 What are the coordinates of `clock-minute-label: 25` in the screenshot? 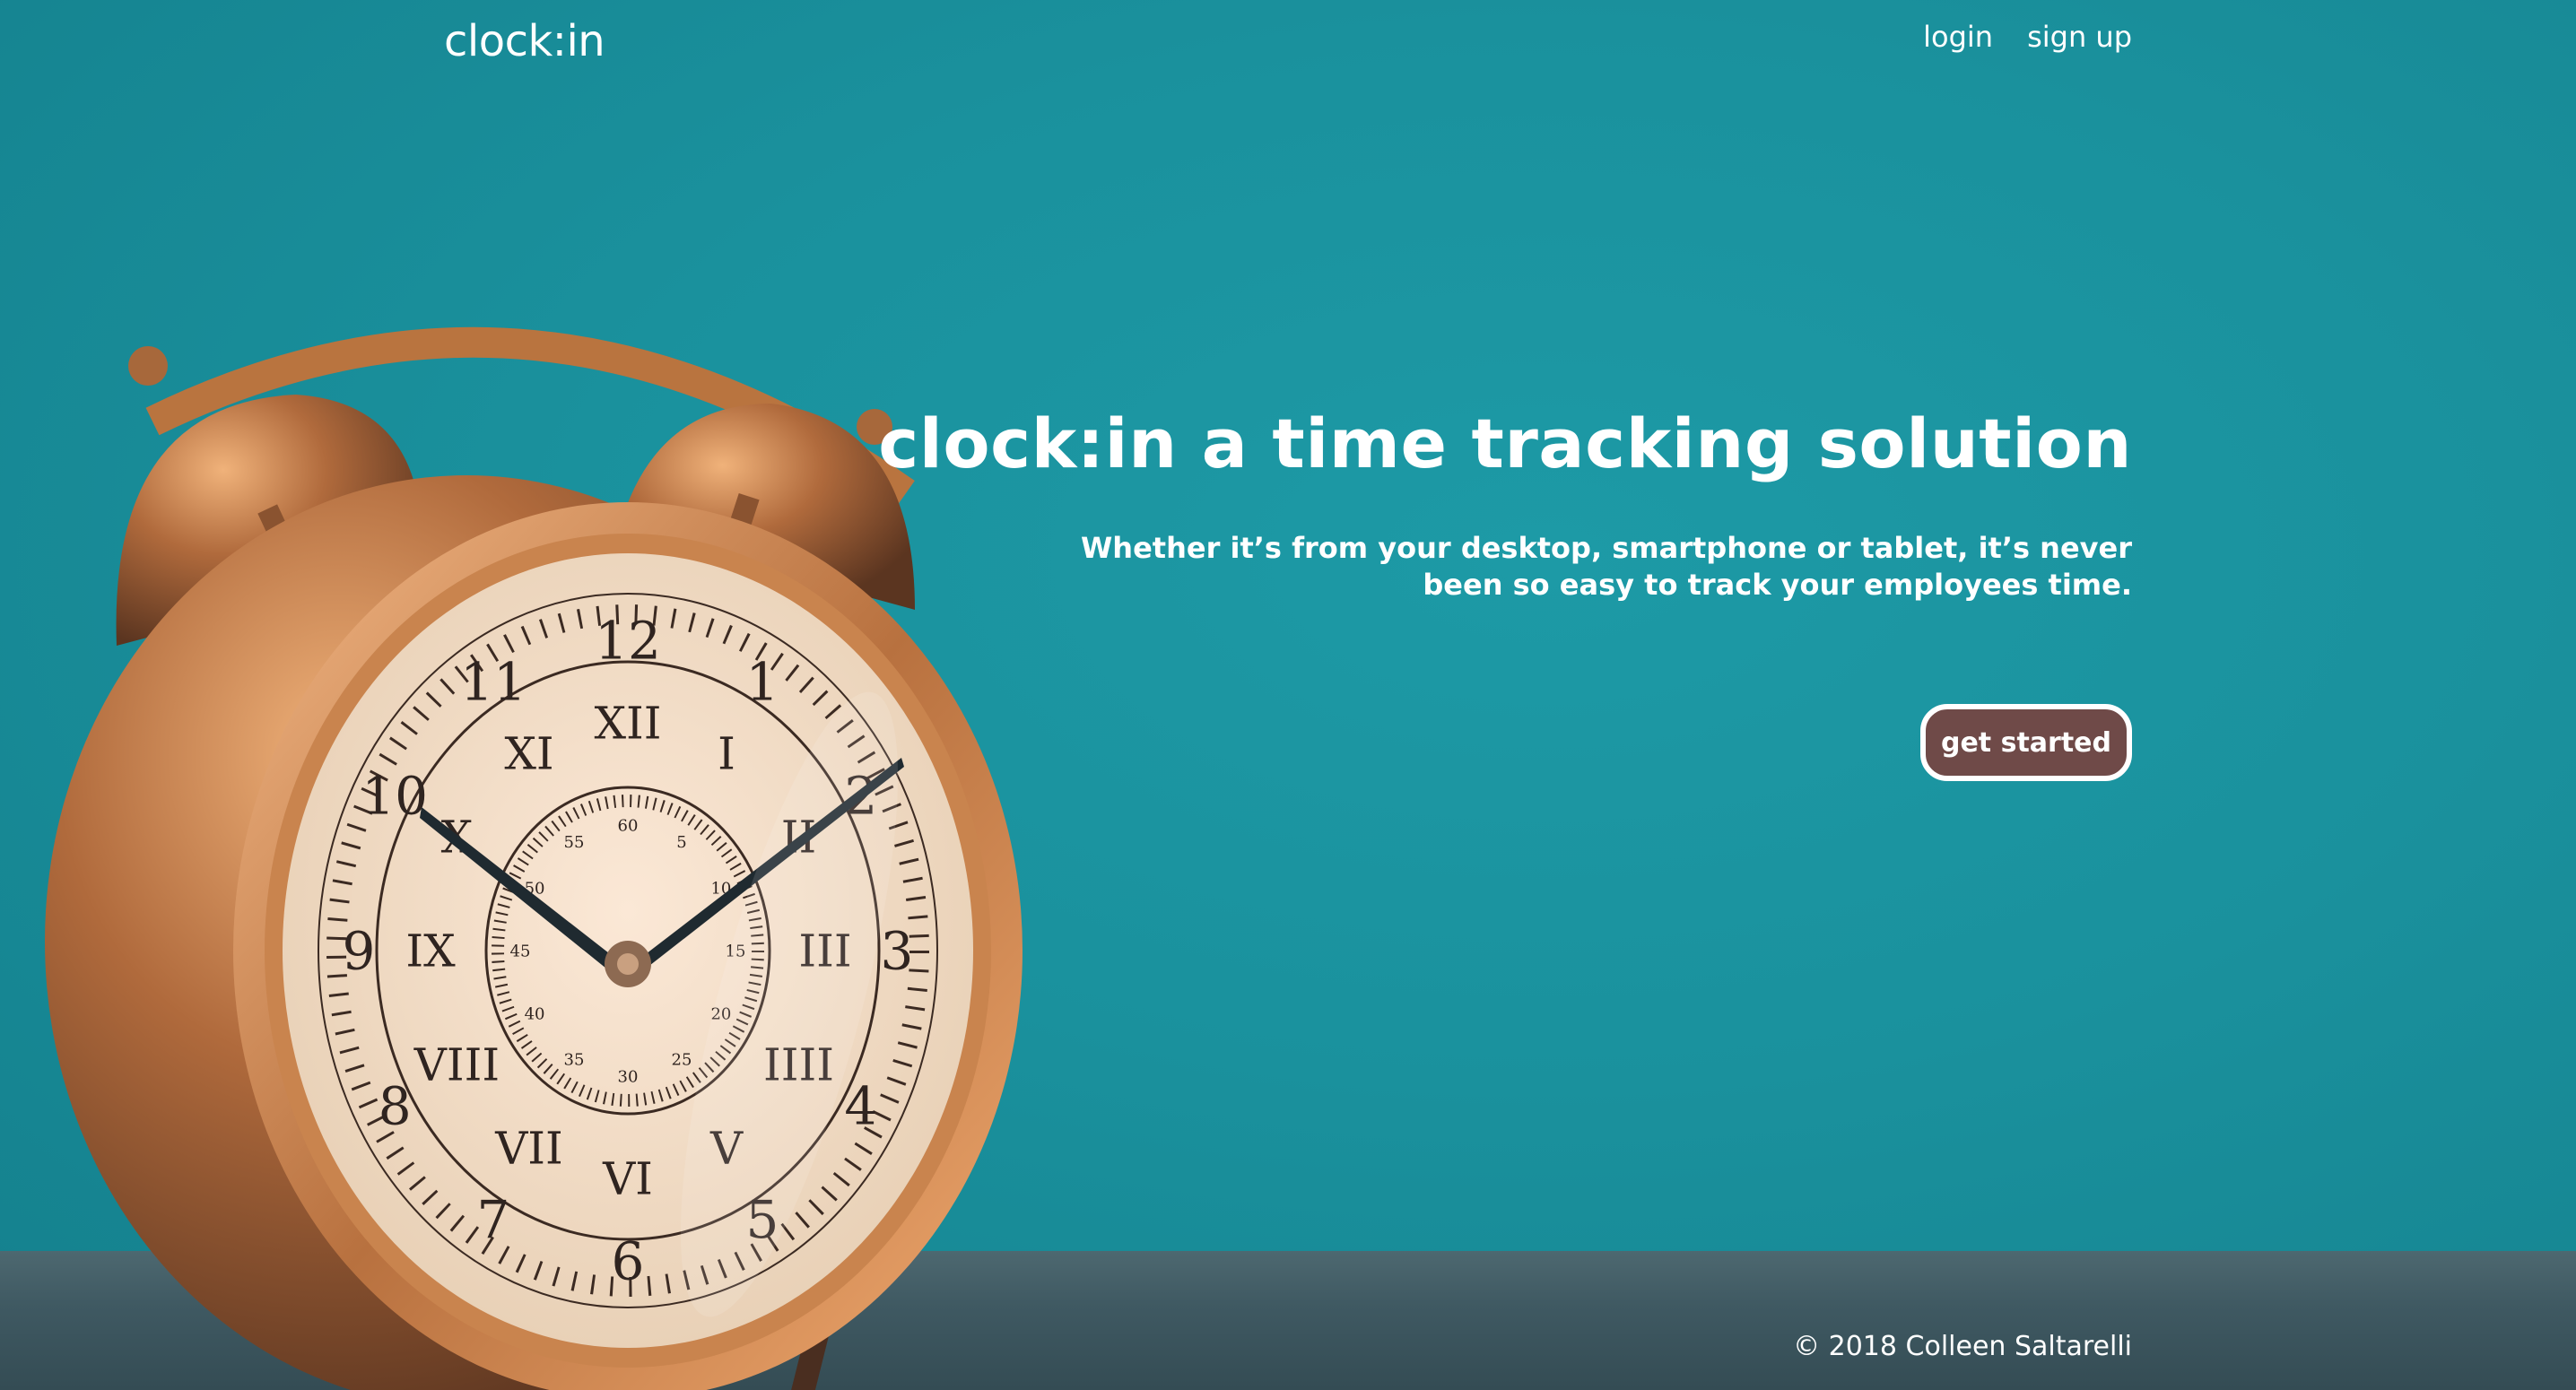 It's located at (682, 1060).